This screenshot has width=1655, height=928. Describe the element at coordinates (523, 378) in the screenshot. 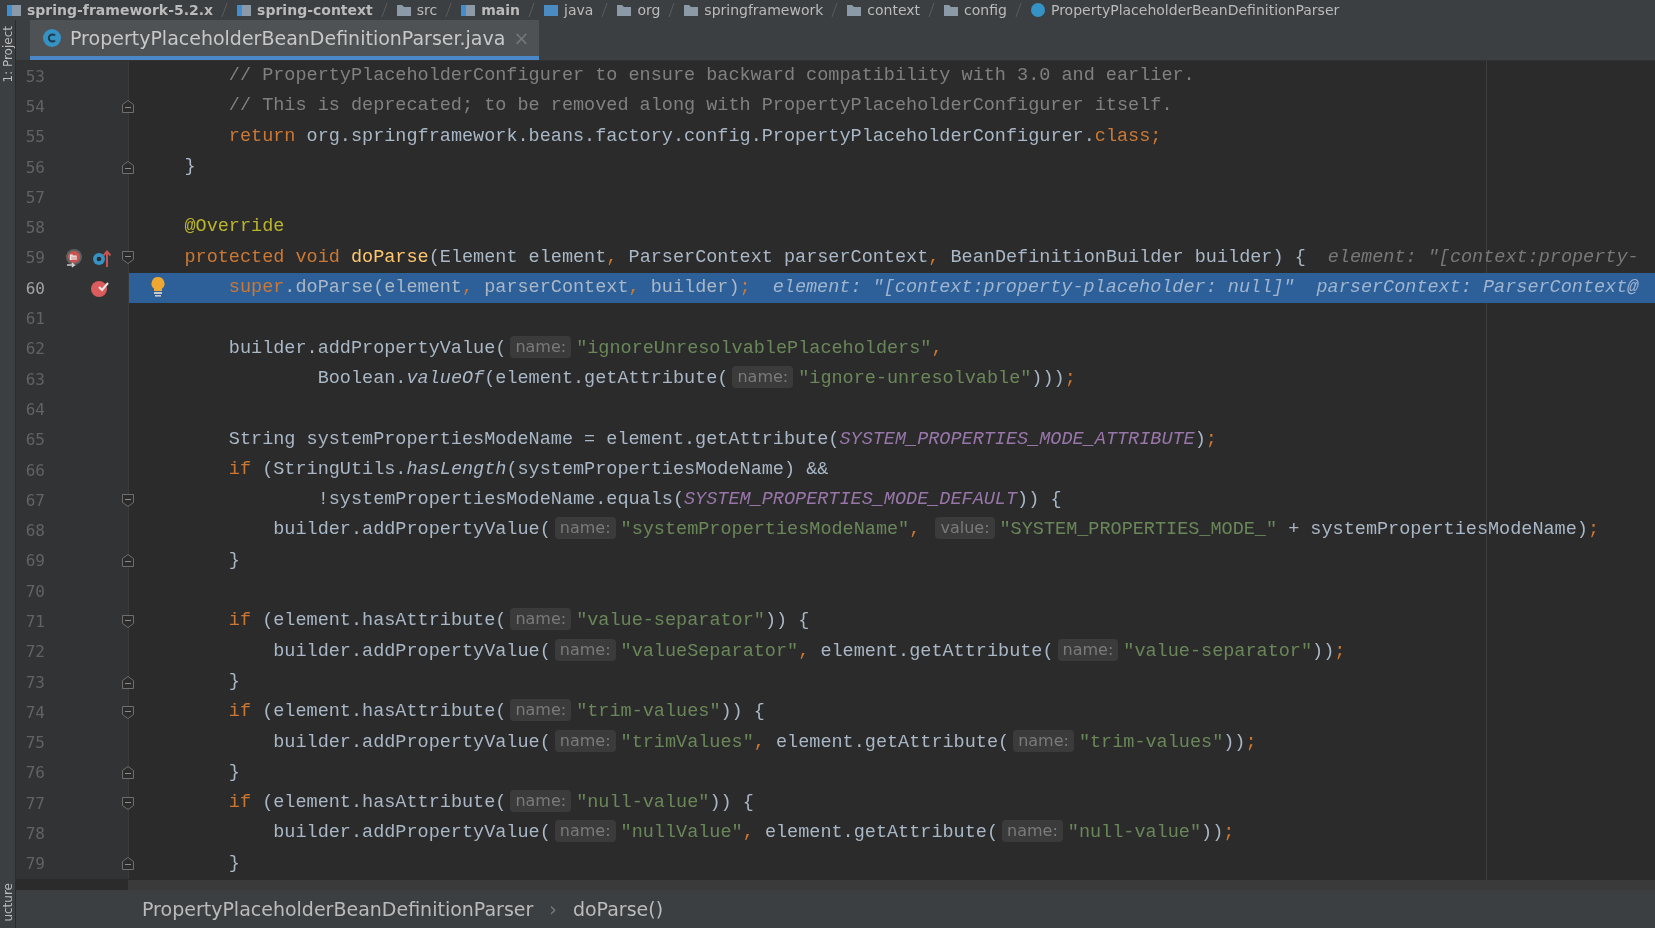

I see `code-text: Boolean.valueOf(element.getAttribute(` at that location.